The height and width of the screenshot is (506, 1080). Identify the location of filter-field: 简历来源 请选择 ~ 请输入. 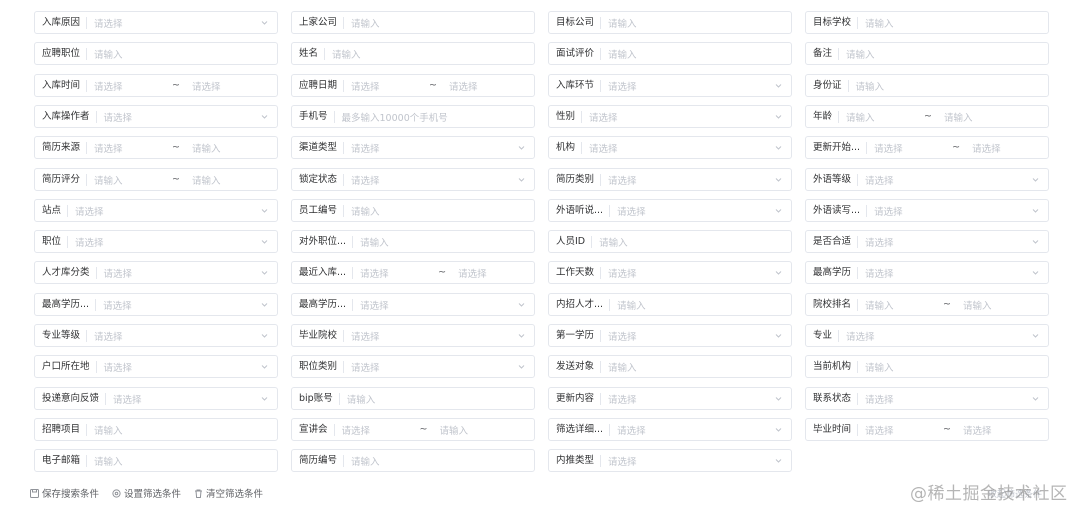
(156, 147).